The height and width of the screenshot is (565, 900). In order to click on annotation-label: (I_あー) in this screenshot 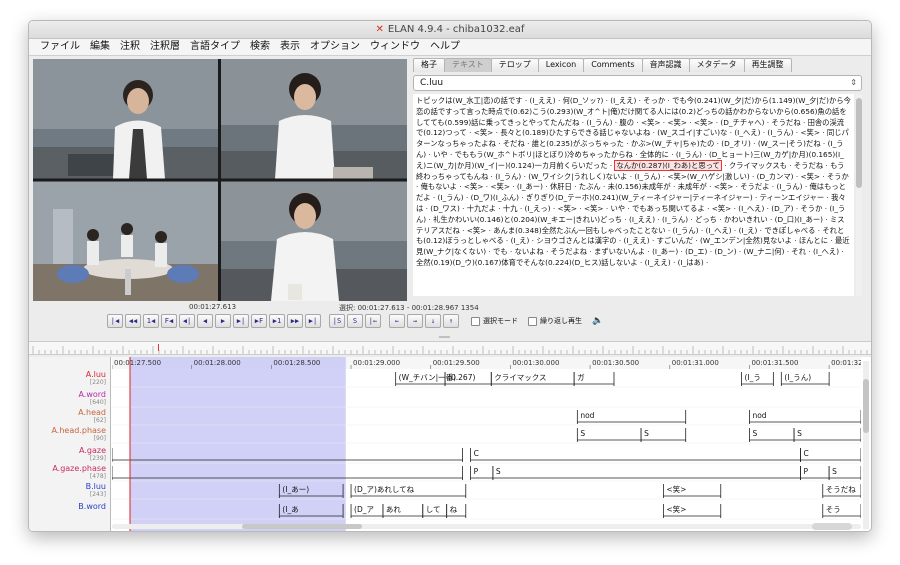, I will do `click(295, 489)`.